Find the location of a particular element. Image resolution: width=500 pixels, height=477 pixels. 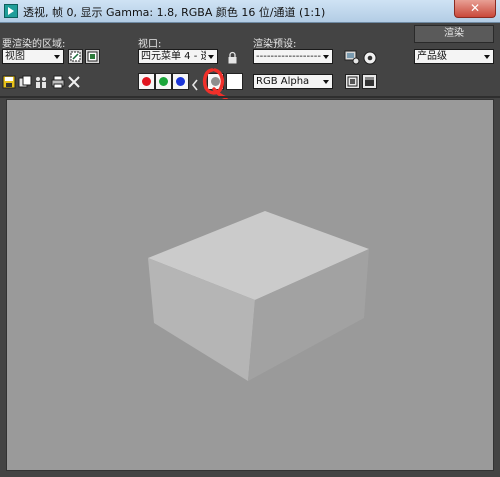

toggle-ui-overlay-icon is located at coordinates (352, 81).